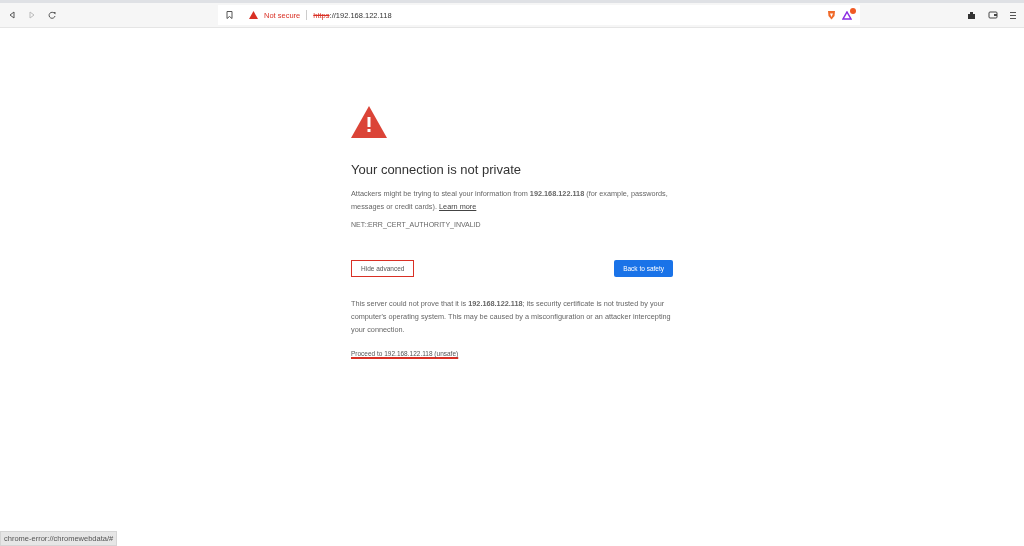 The width and height of the screenshot is (1024, 546). What do you see at coordinates (12, 15) in the screenshot?
I see `back-icon` at bounding box center [12, 15].